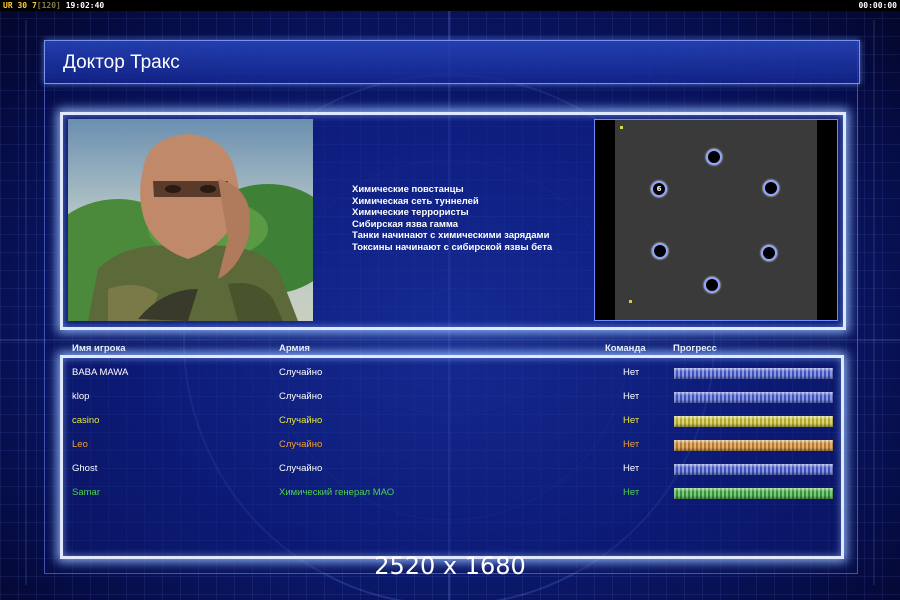 This screenshot has height=600, width=900. Describe the element at coordinates (80, 444) in the screenshot. I see `player-name: Leo` at that location.